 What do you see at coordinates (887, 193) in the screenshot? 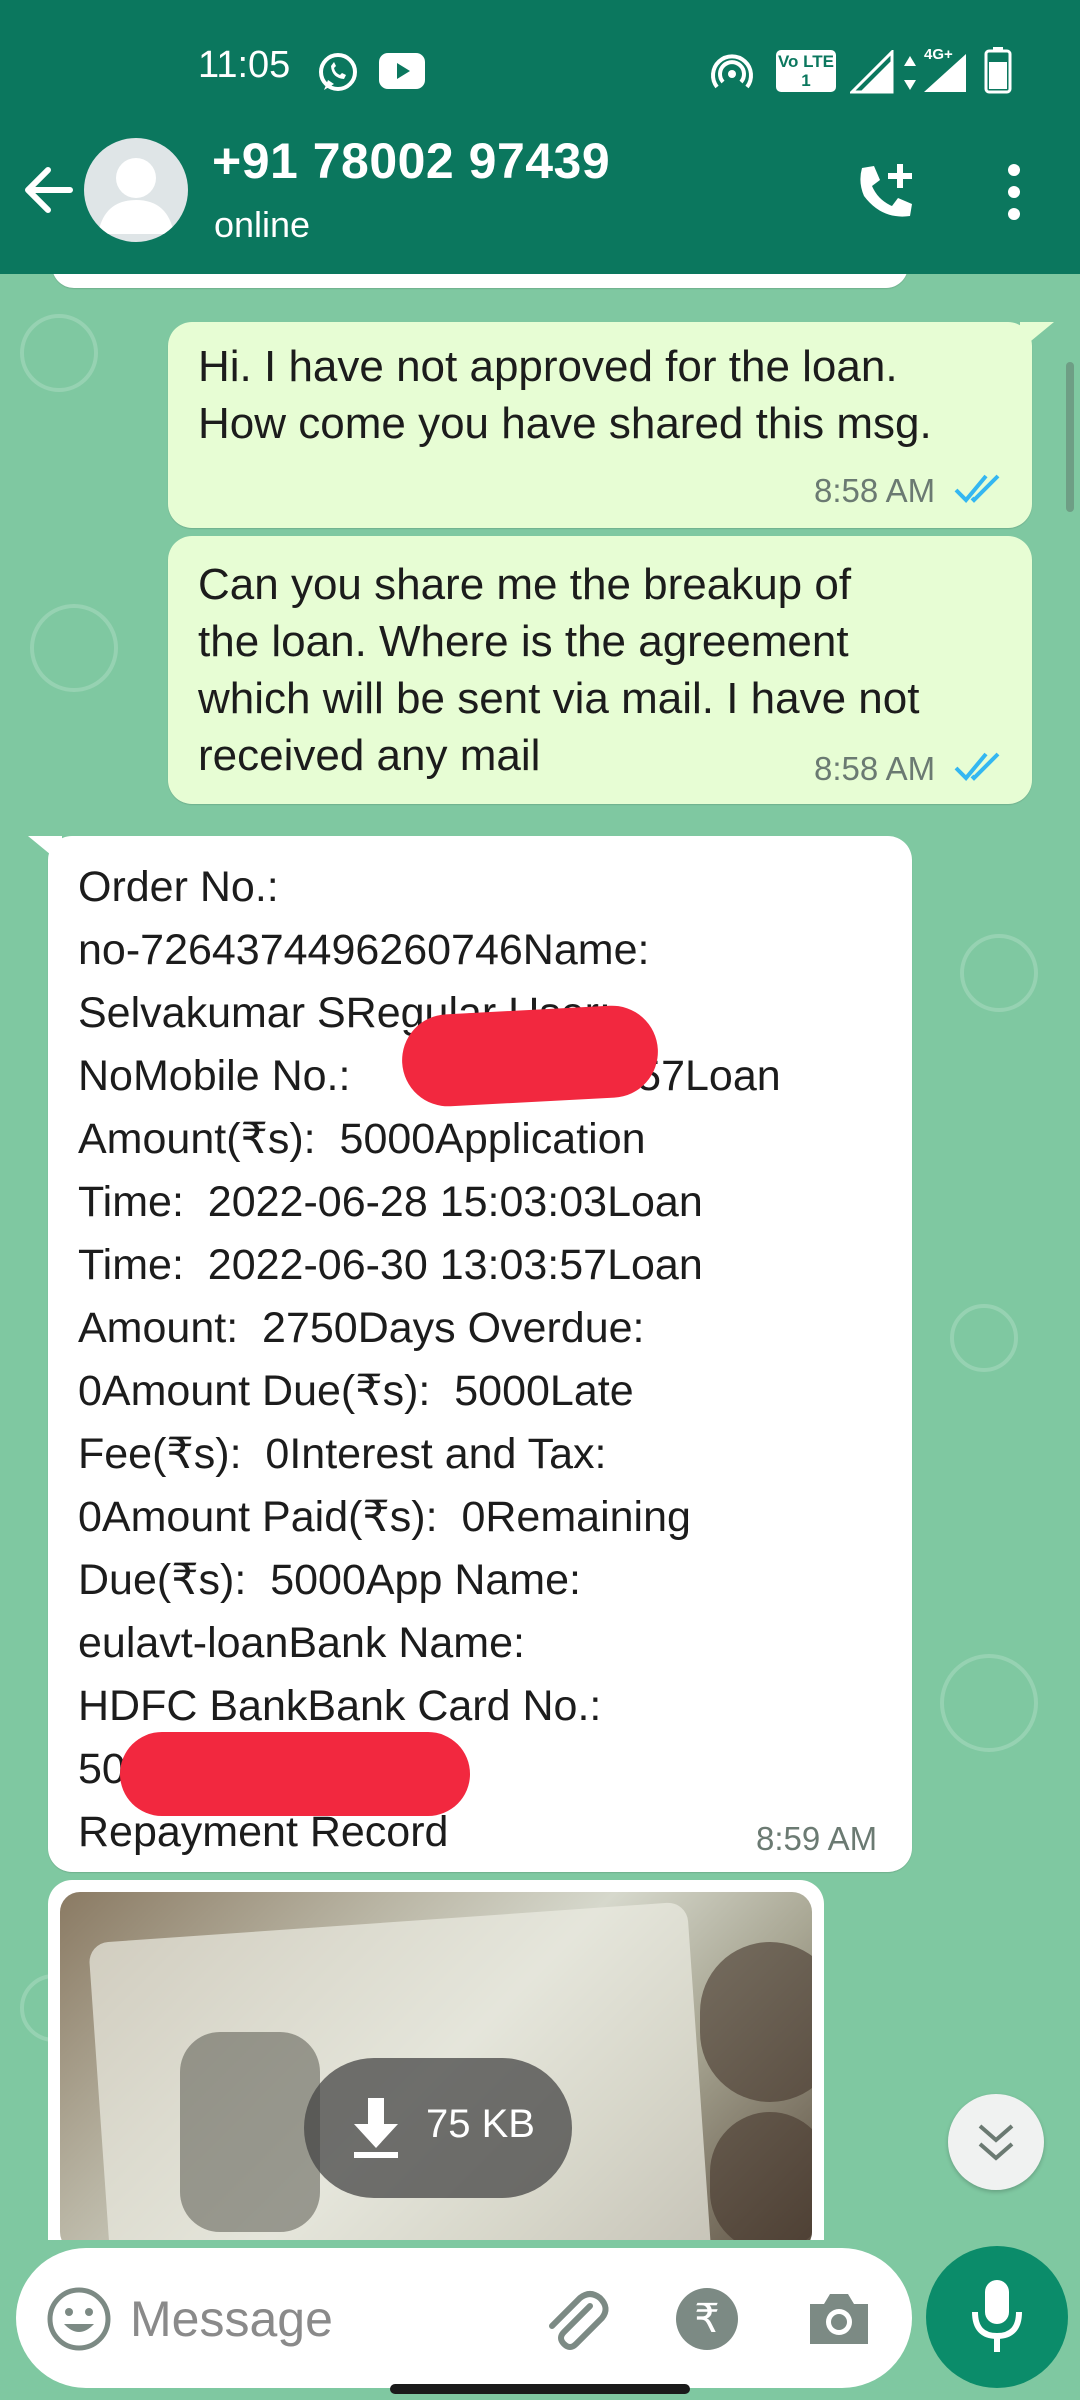
I see `add-call-icon` at bounding box center [887, 193].